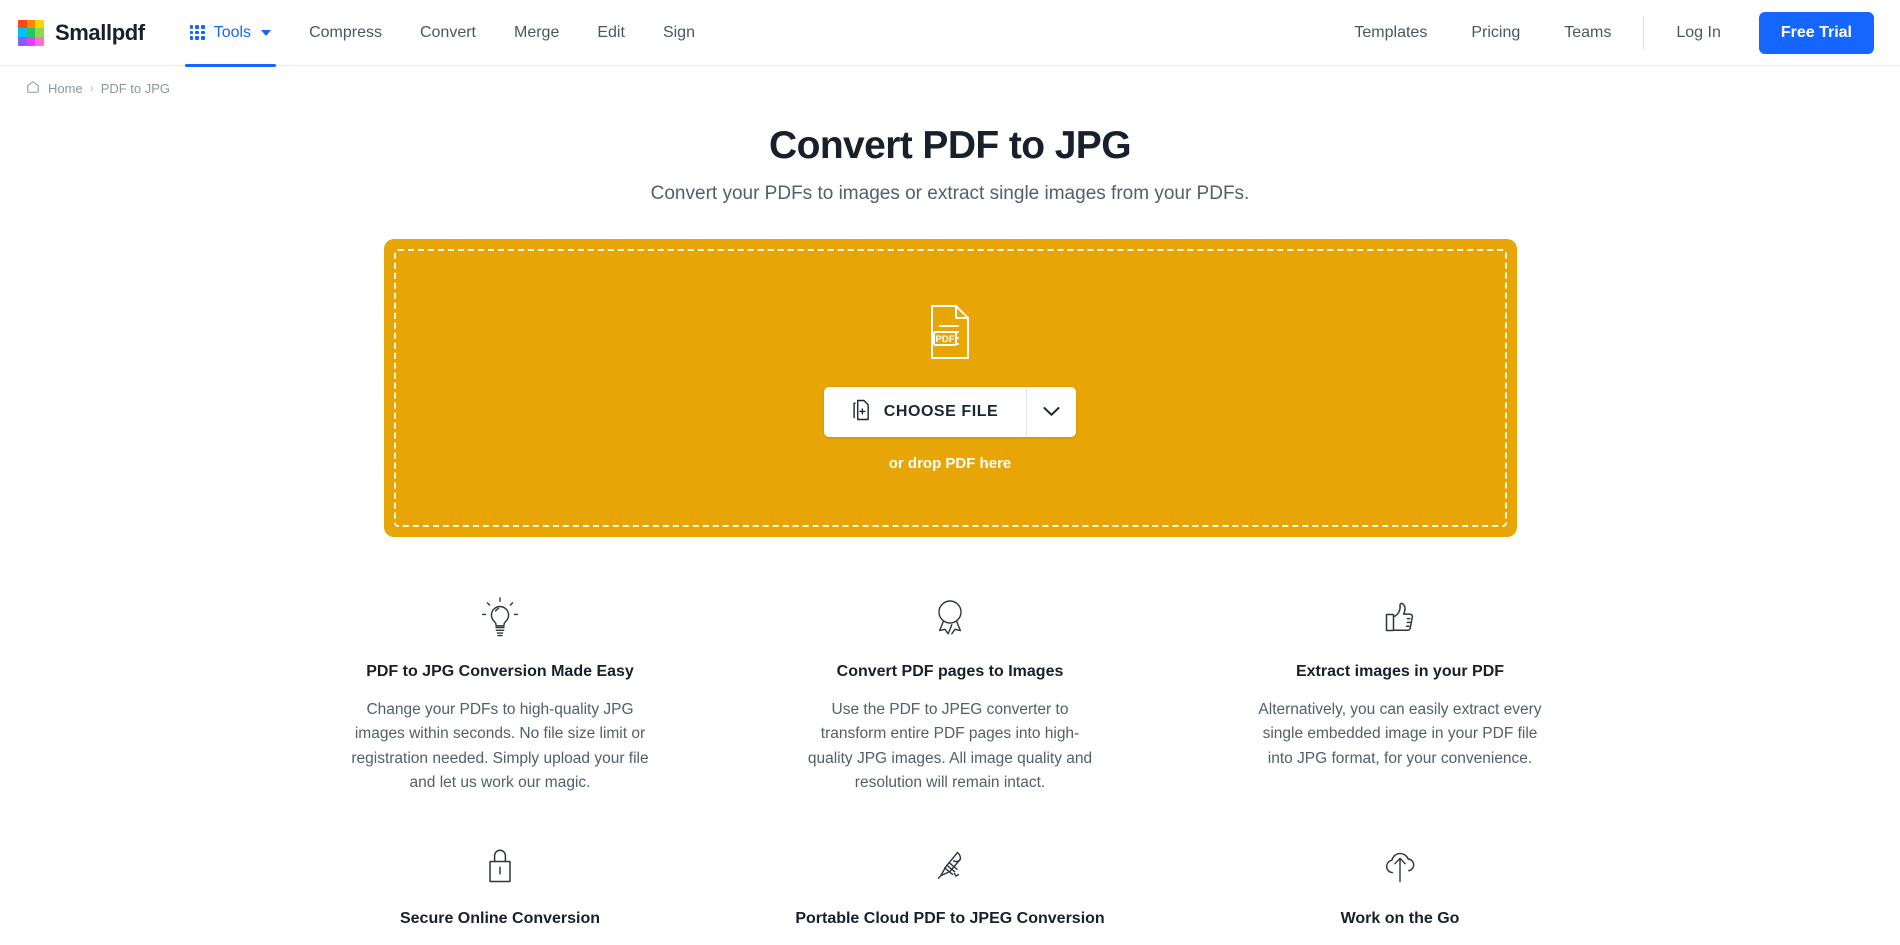  I want to click on nav-item-templates: Templates, so click(1390, 33).